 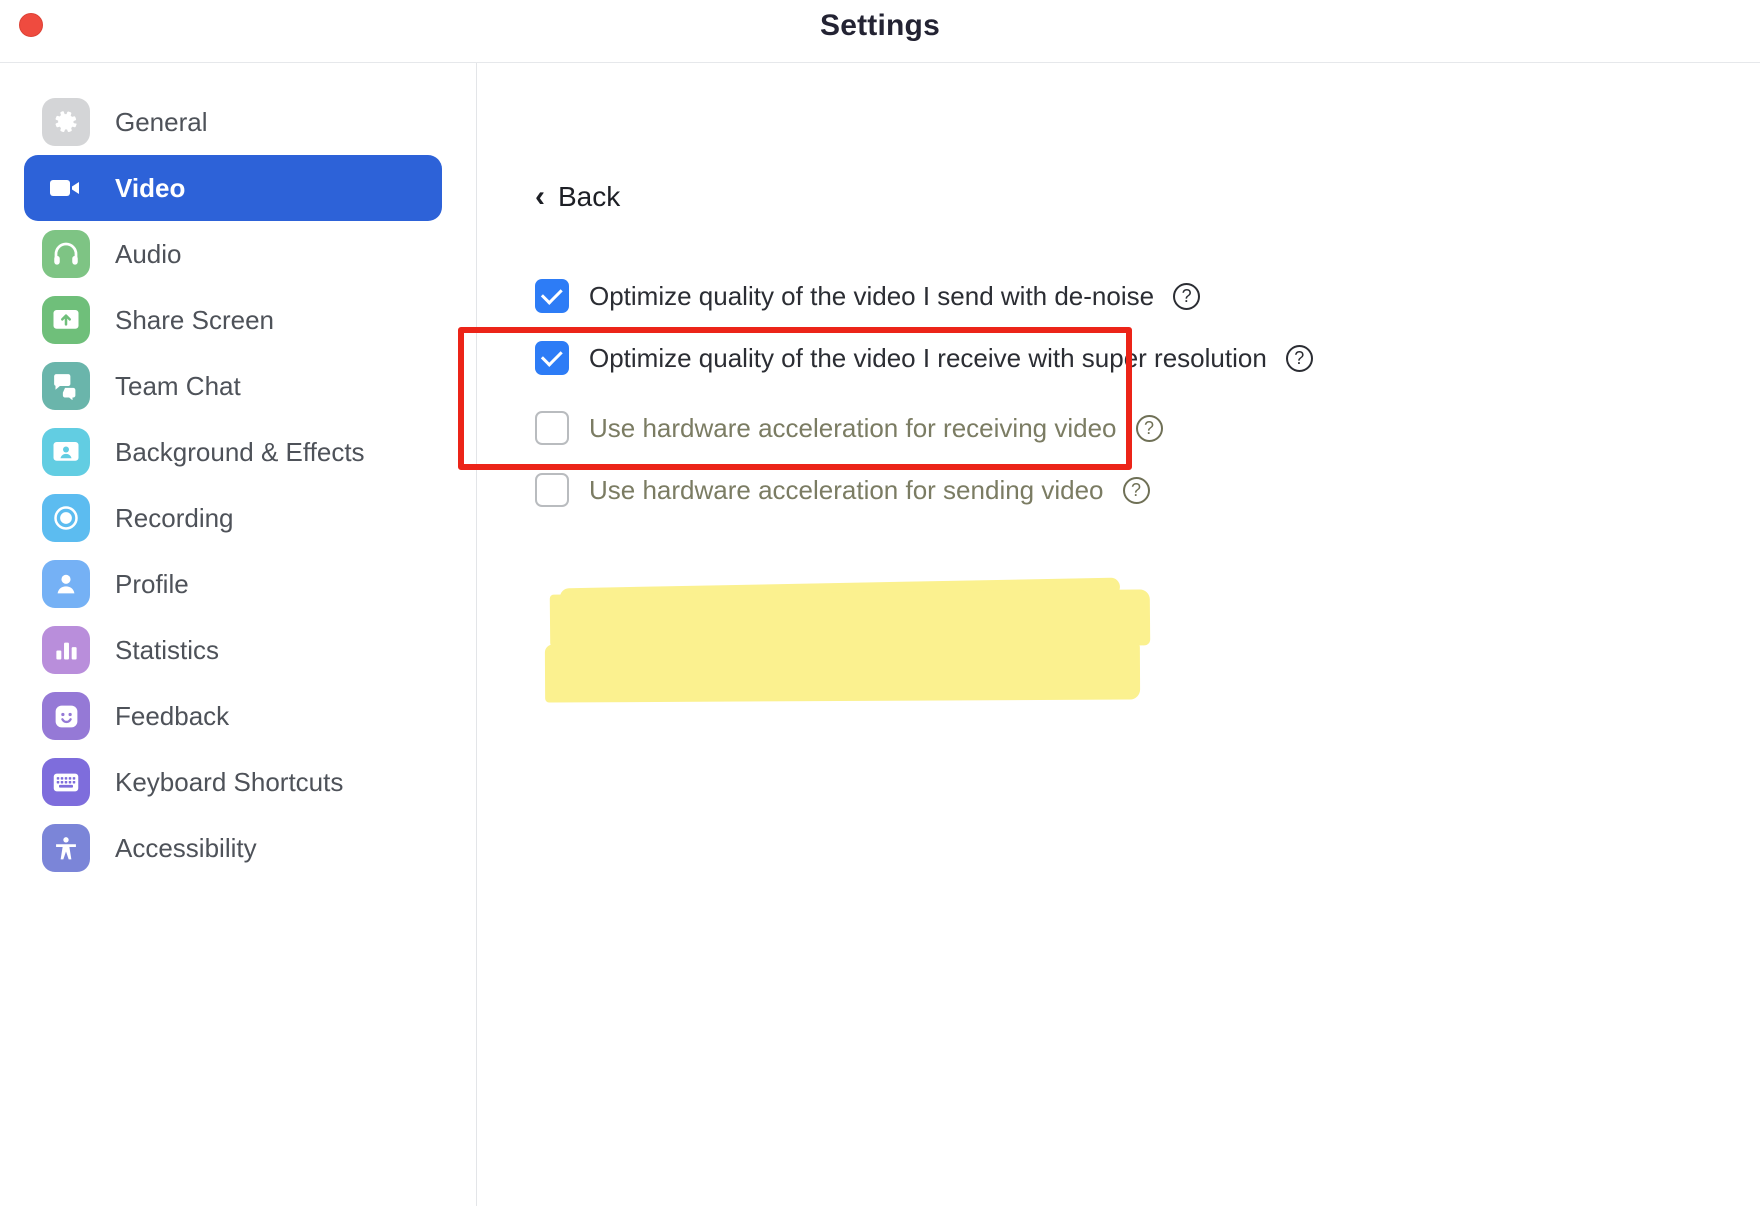 What do you see at coordinates (66, 386) in the screenshot?
I see `chat-bubble-icon` at bounding box center [66, 386].